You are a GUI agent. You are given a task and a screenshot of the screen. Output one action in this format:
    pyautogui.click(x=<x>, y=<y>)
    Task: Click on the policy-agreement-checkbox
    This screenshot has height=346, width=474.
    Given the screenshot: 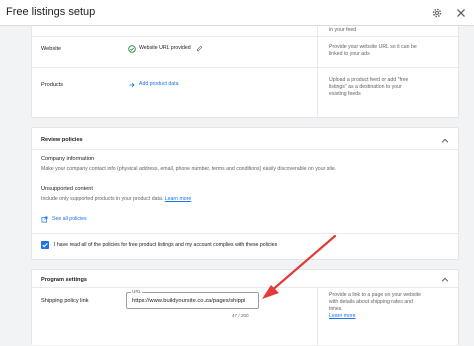 What is the action you would take?
    pyautogui.click(x=45, y=245)
    